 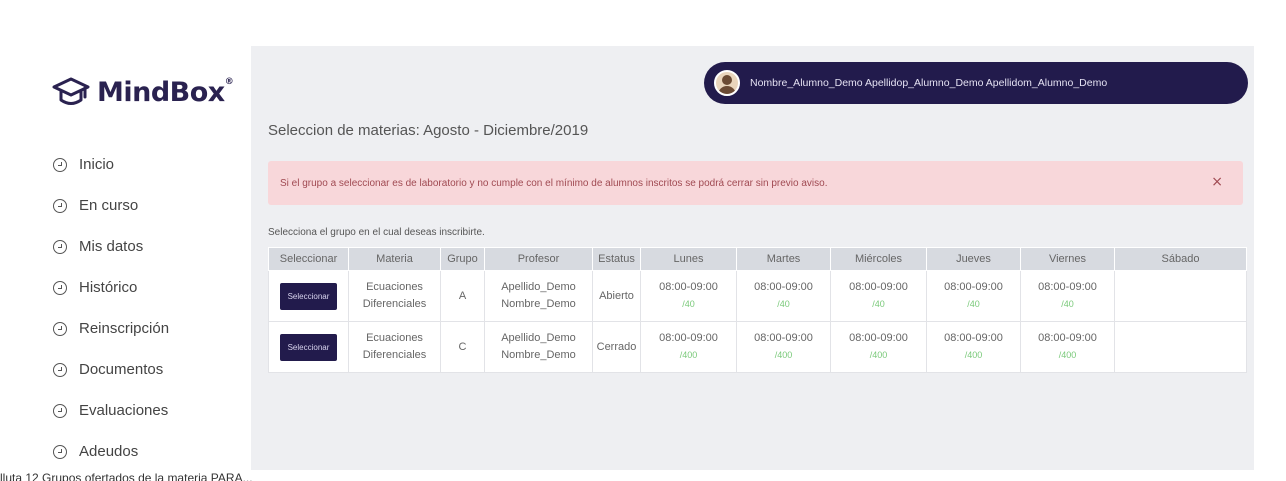 What do you see at coordinates (71, 91) in the screenshot?
I see `graduation-cap-icon` at bounding box center [71, 91].